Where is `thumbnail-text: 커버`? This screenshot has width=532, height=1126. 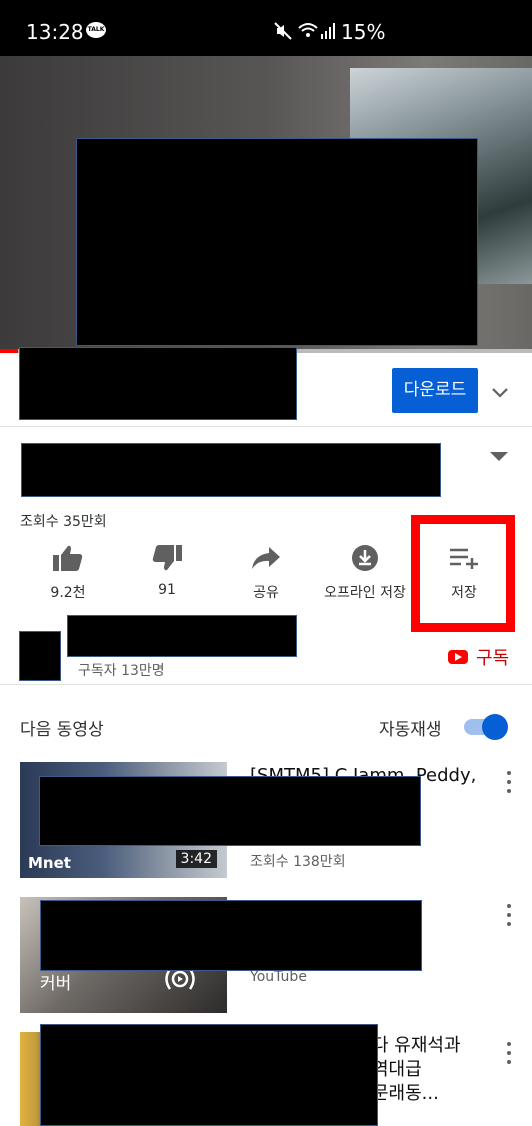
thumbnail-text: 커버 is located at coordinates (56, 984).